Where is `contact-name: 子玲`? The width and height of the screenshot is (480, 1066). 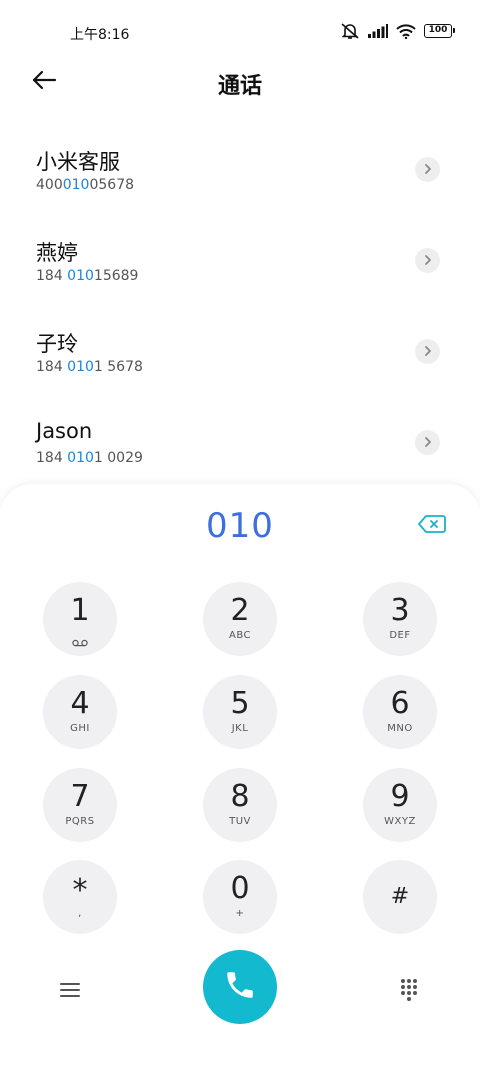 contact-name: 子玲 is located at coordinates (57, 344).